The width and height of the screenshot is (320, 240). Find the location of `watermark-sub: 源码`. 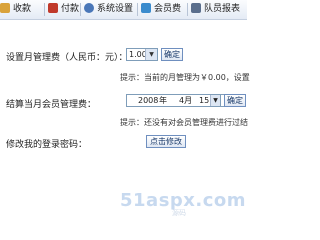

watermark-sub: 源码 is located at coordinates (179, 213).